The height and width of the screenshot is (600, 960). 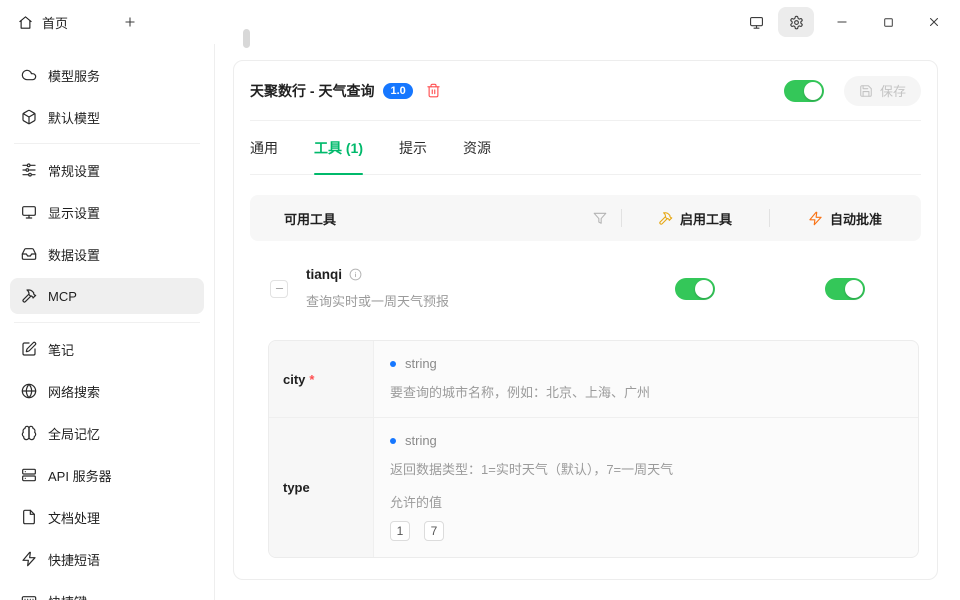 I want to click on close-icon, so click(x=934, y=22).